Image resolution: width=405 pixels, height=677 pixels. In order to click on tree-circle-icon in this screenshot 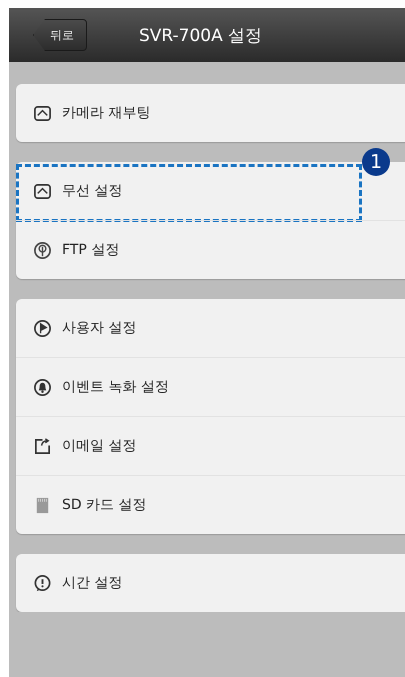, I will do `click(42, 250)`.